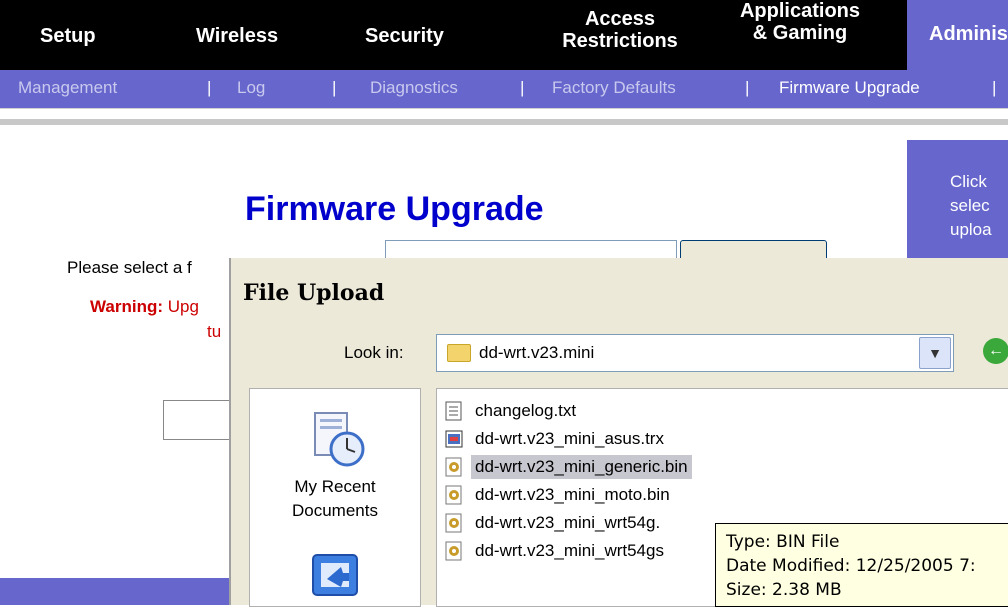 The height and width of the screenshot is (607, 1008). I want to click on warning-text: Warning: Upg, so click(144, 307).